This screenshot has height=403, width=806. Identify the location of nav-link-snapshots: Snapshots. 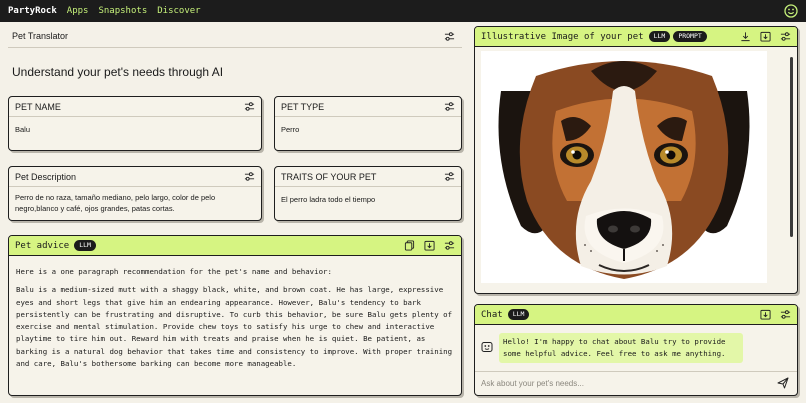
(122, 11).